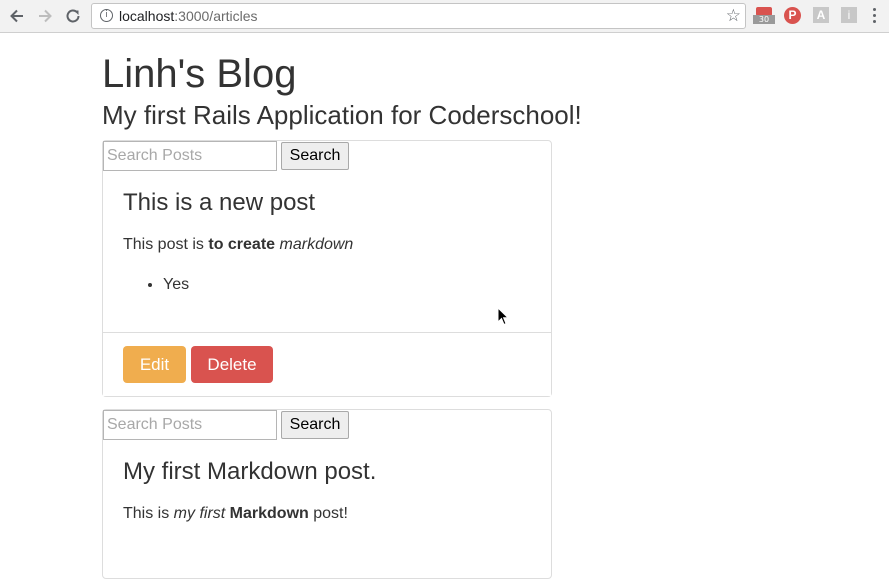 The image size is (889, 579). I want to click on post-list: Yes, so click(156, 285).